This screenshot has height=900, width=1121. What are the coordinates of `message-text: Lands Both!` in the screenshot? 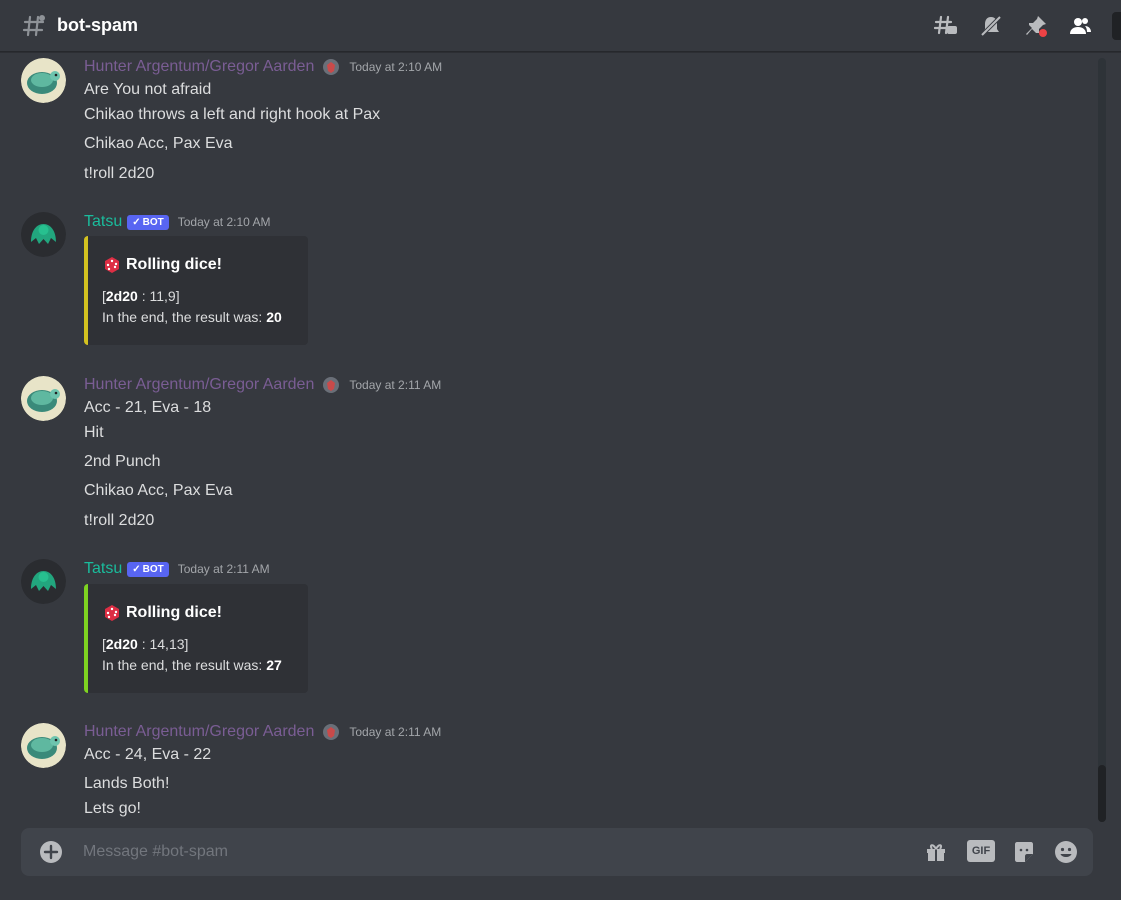 It's located at (127, 783).